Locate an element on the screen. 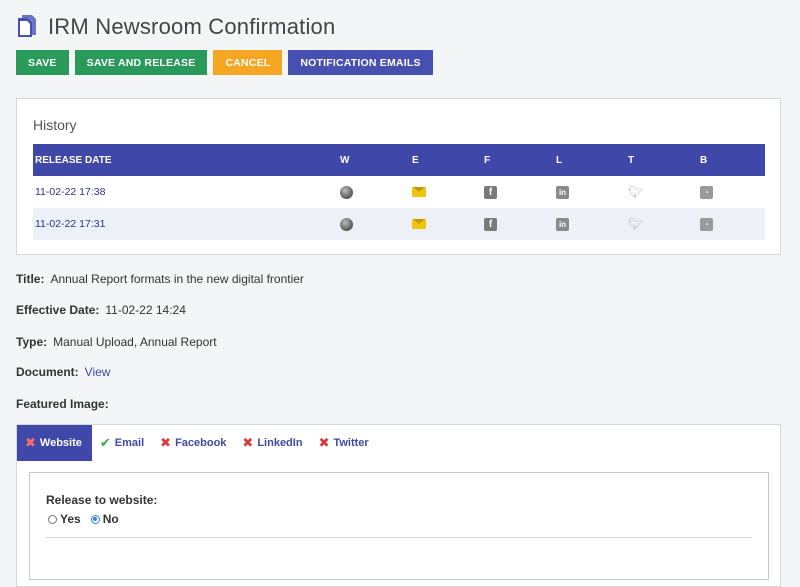 This screenshot has width=800, height=587. page-header: IRM Newsroom Confirmation is located at coordinates (175, 27).